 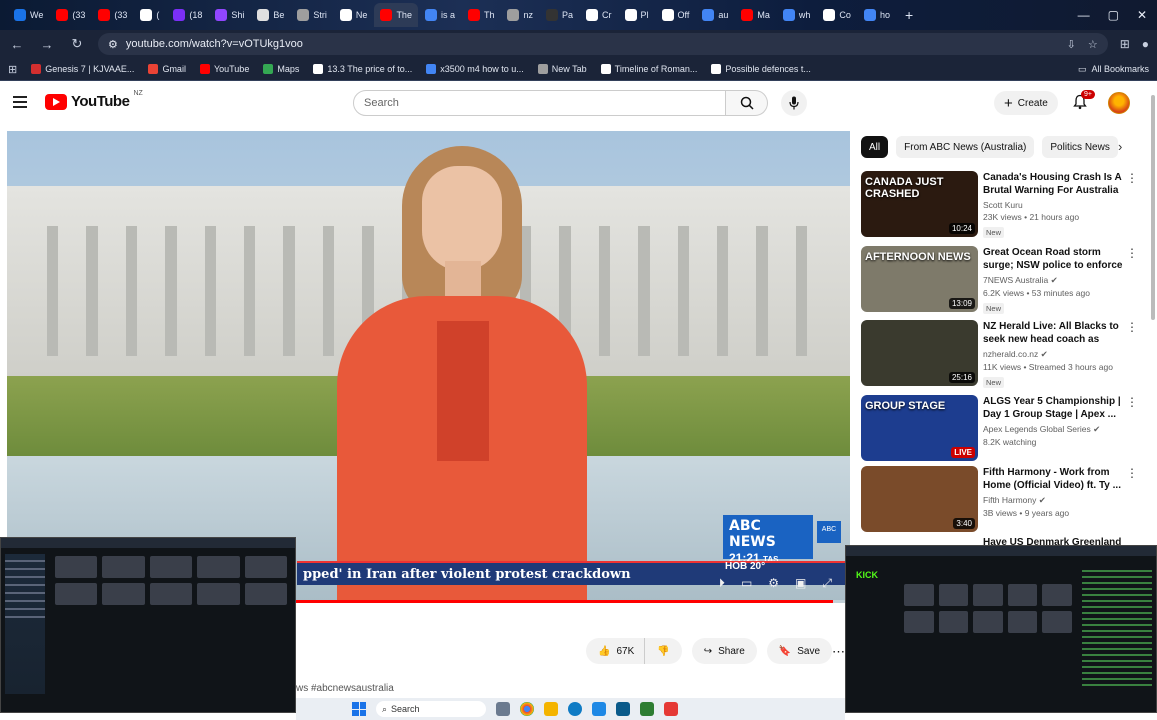 I want to click on settings-gear-icon: ⚙, so click(x=773, y=583).